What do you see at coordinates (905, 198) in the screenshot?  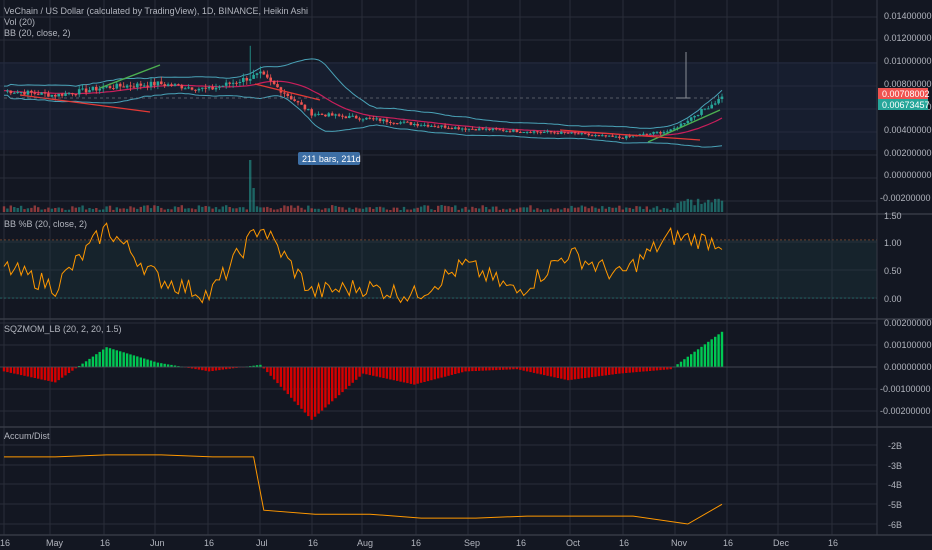 I see `price-tick: -0.00200000` at bounding box center [905, 198].